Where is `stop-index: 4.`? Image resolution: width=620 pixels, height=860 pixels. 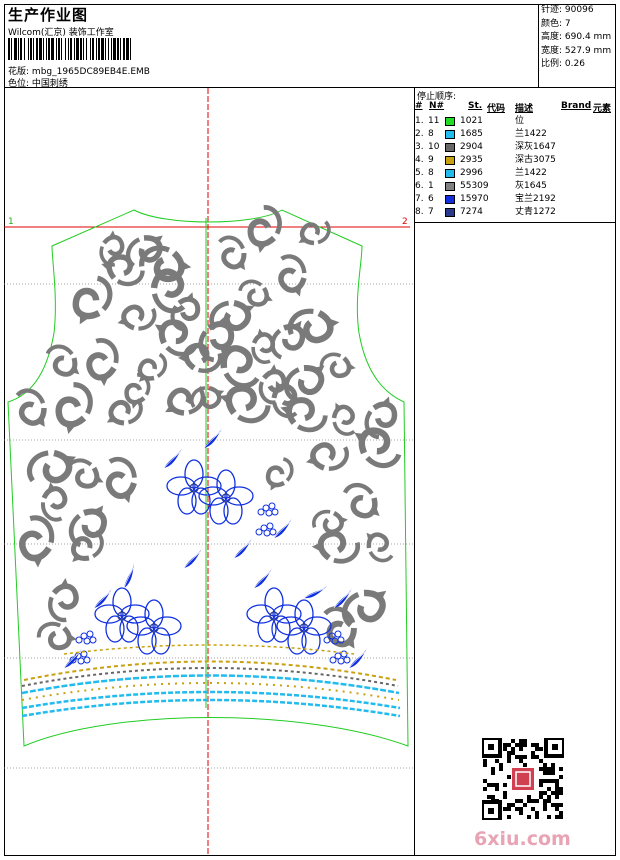 stop-index: 4. is located at coordinates (419, 160).